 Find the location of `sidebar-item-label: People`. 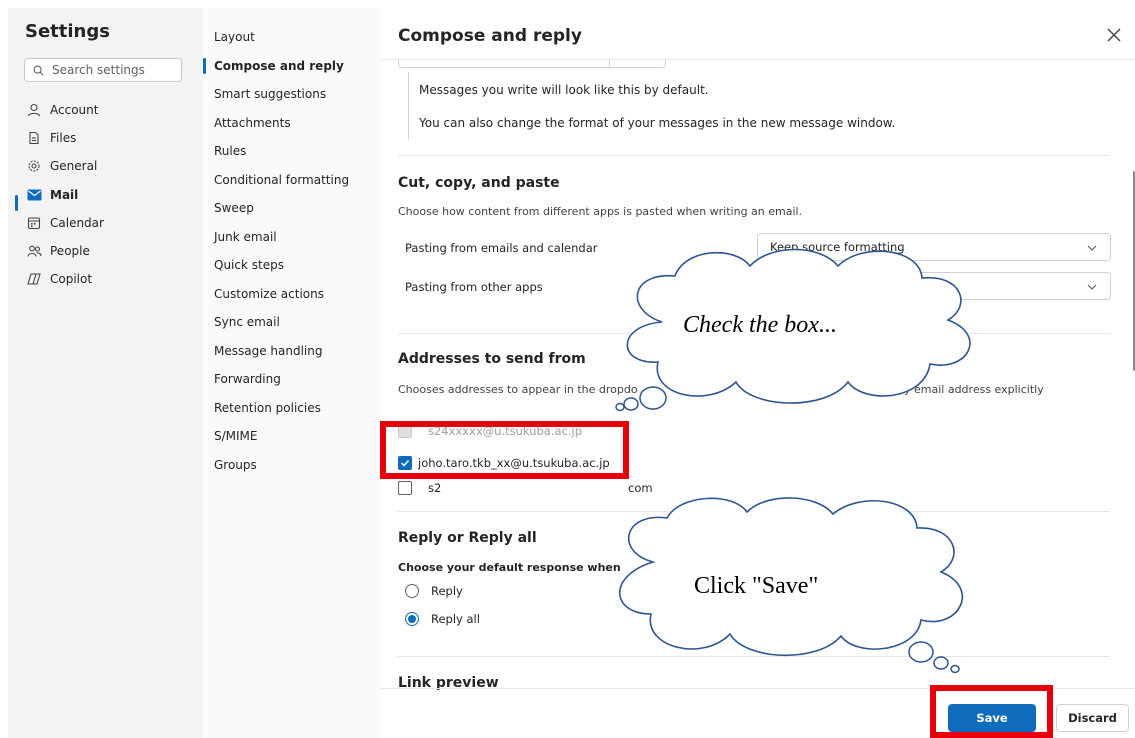

sidebar-item-label: People is located at coordinates (70, 251).